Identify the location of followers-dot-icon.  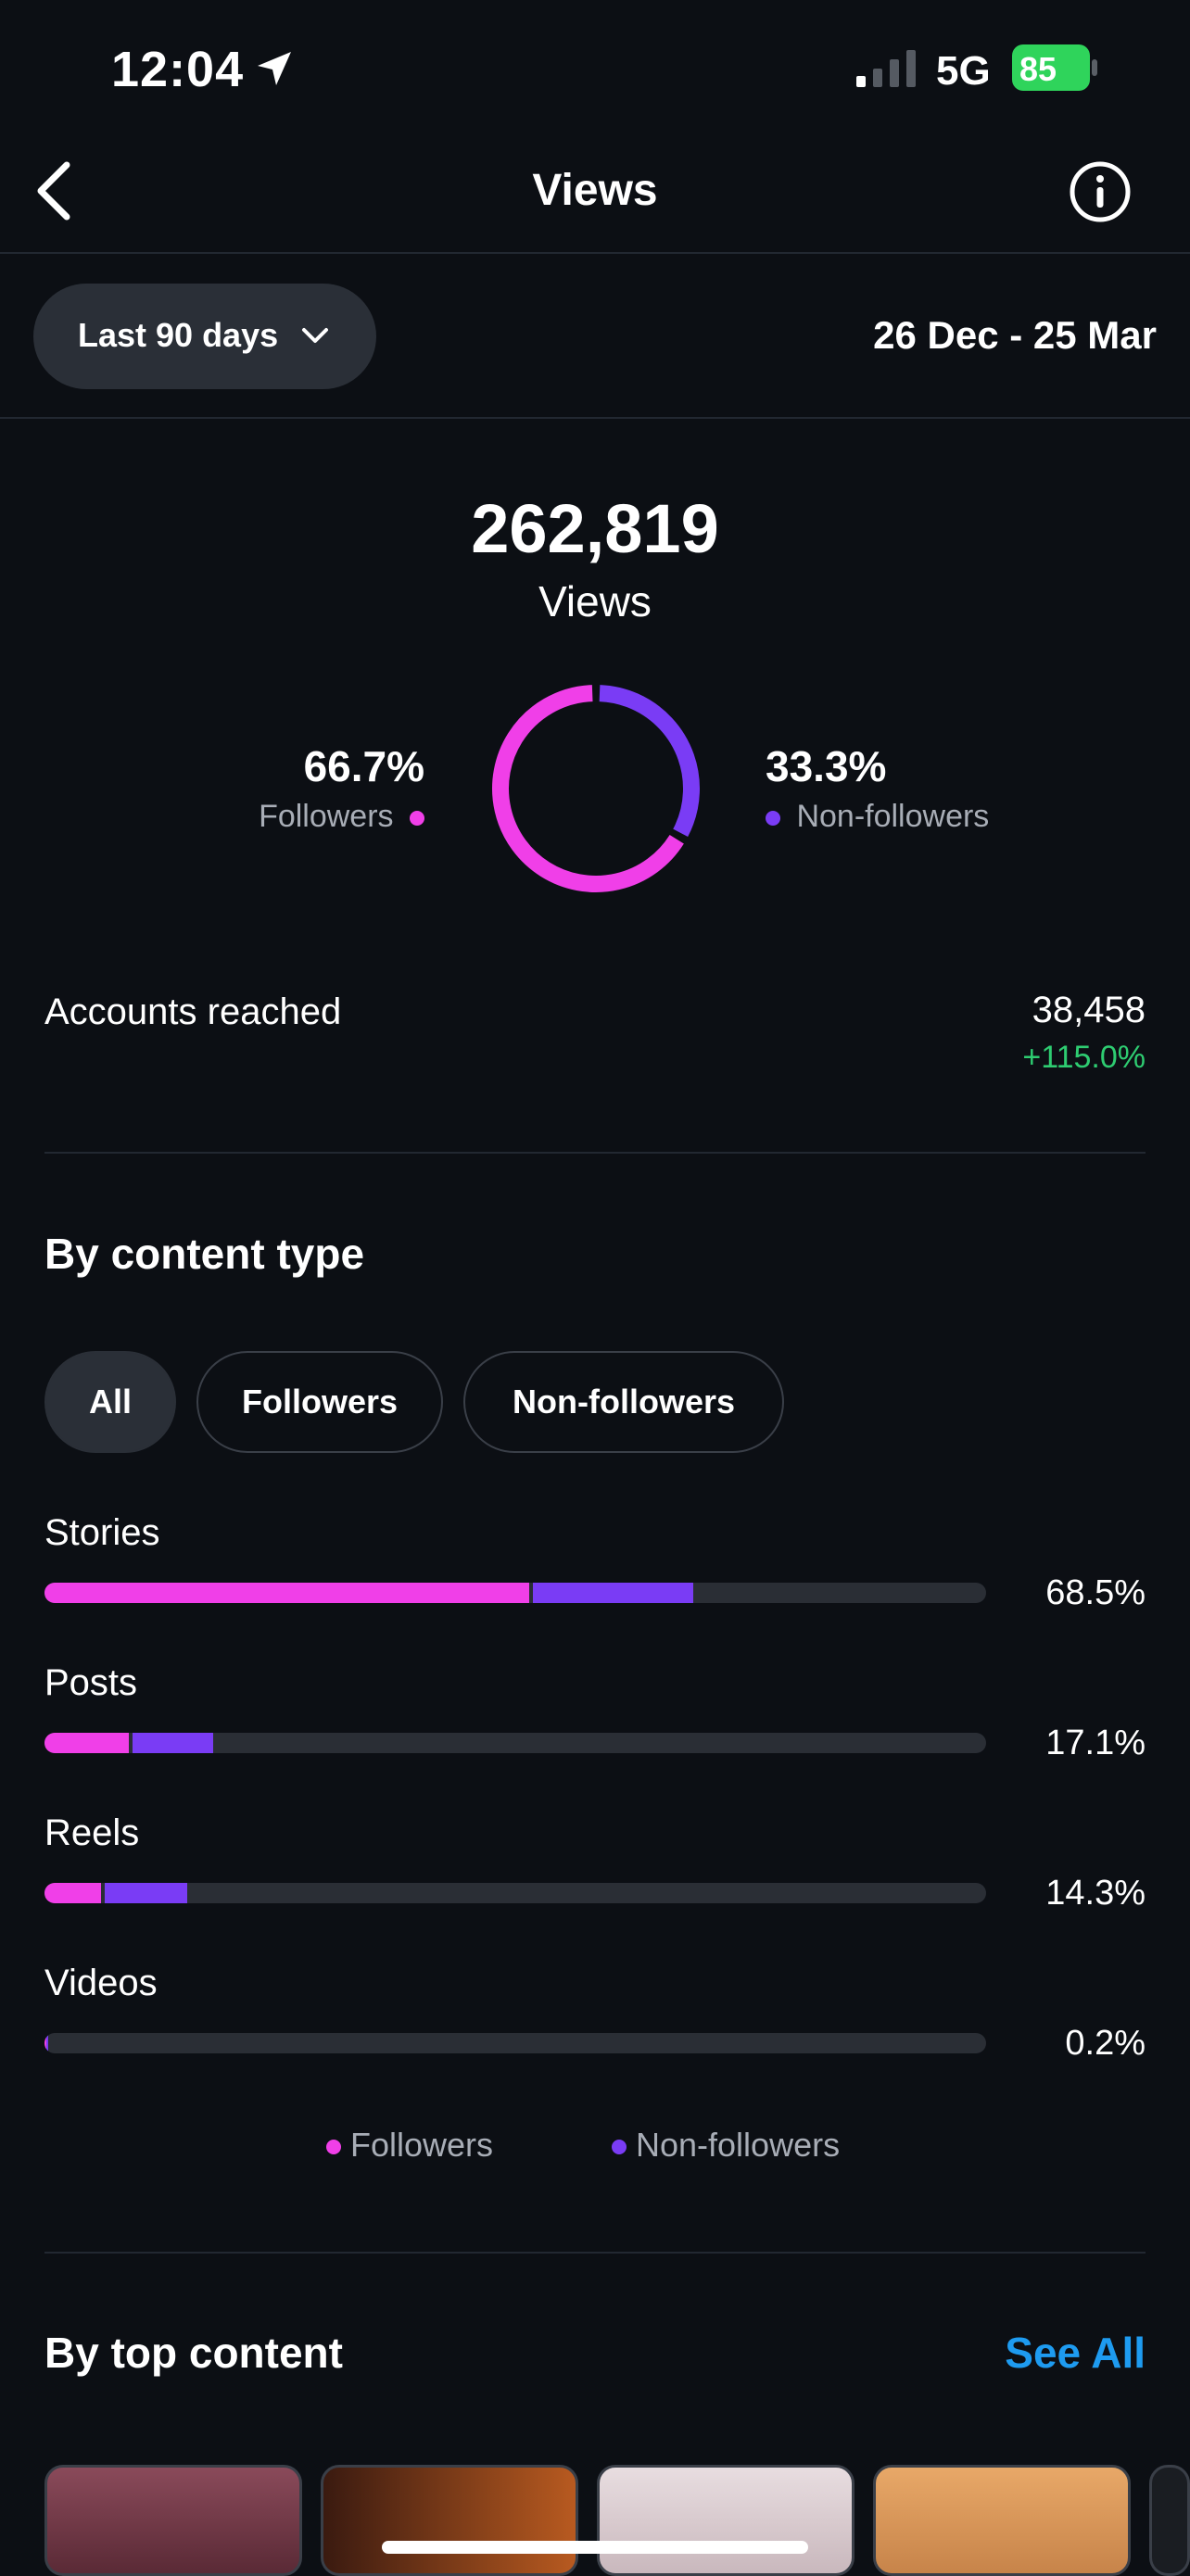
(417, 819).